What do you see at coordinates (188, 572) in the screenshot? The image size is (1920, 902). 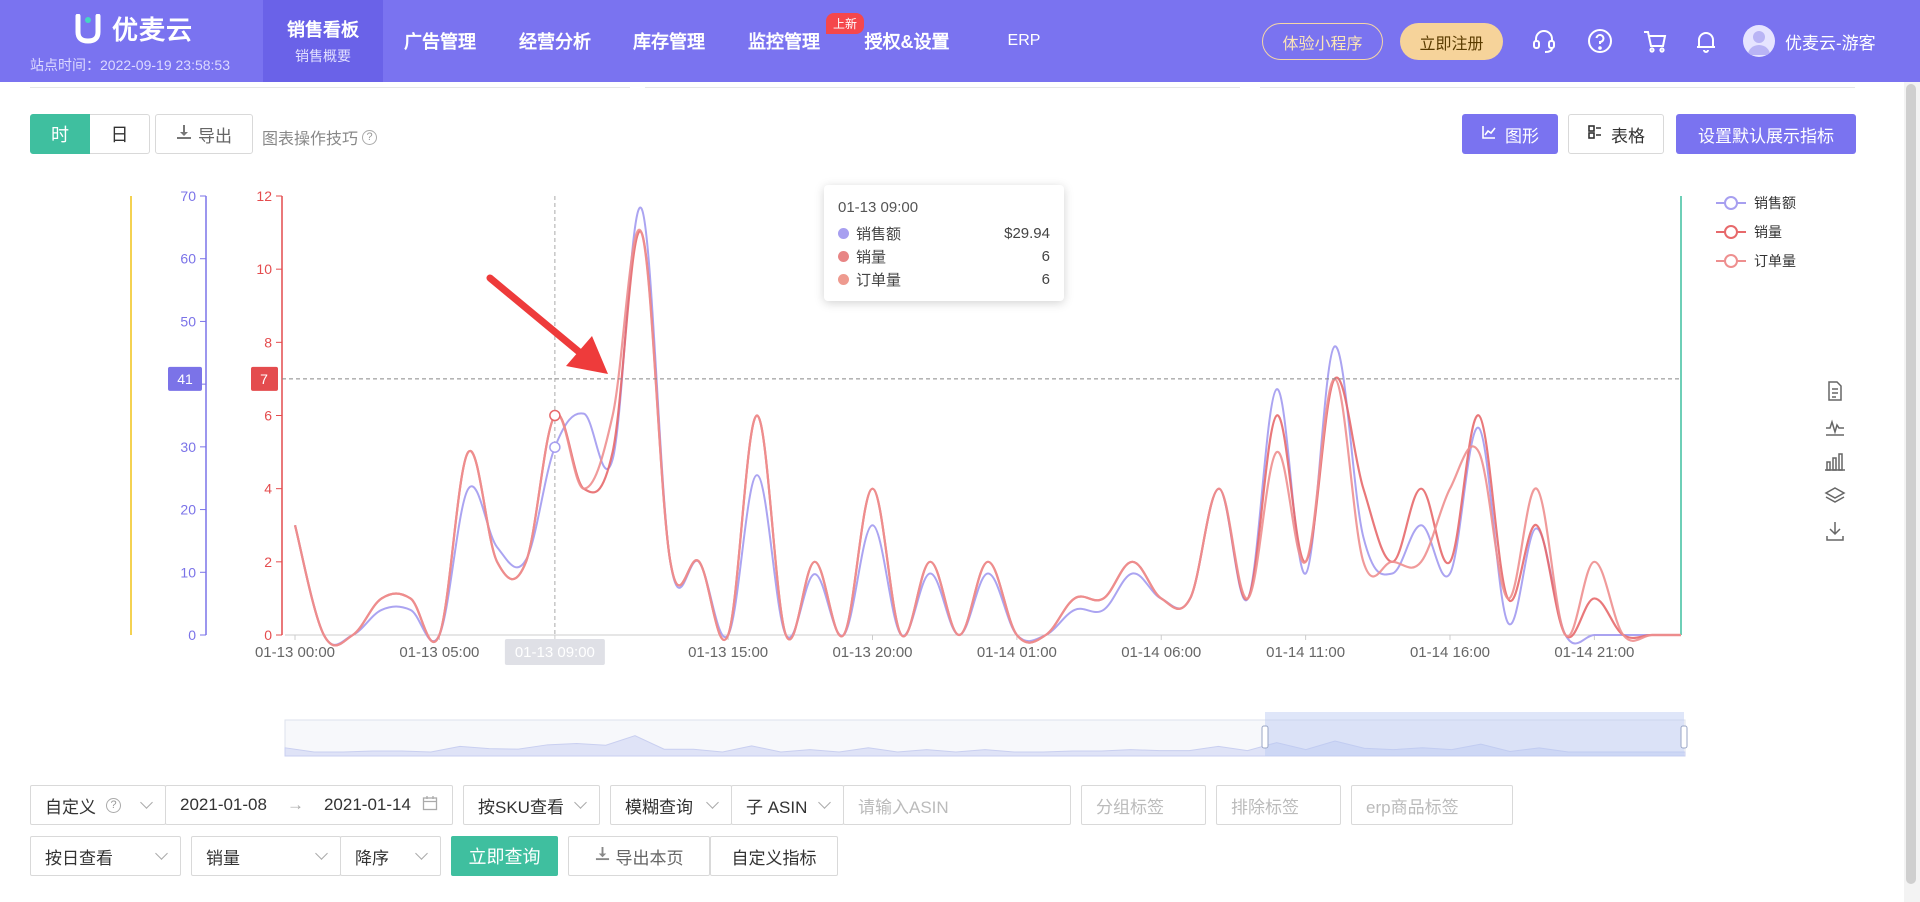 I see `left-tick-label: 10` at bounding box center [188, 572].